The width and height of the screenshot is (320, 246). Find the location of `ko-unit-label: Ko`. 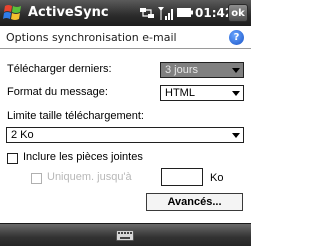

ko-unit-label: Ko is located at coordinates (217, 178).